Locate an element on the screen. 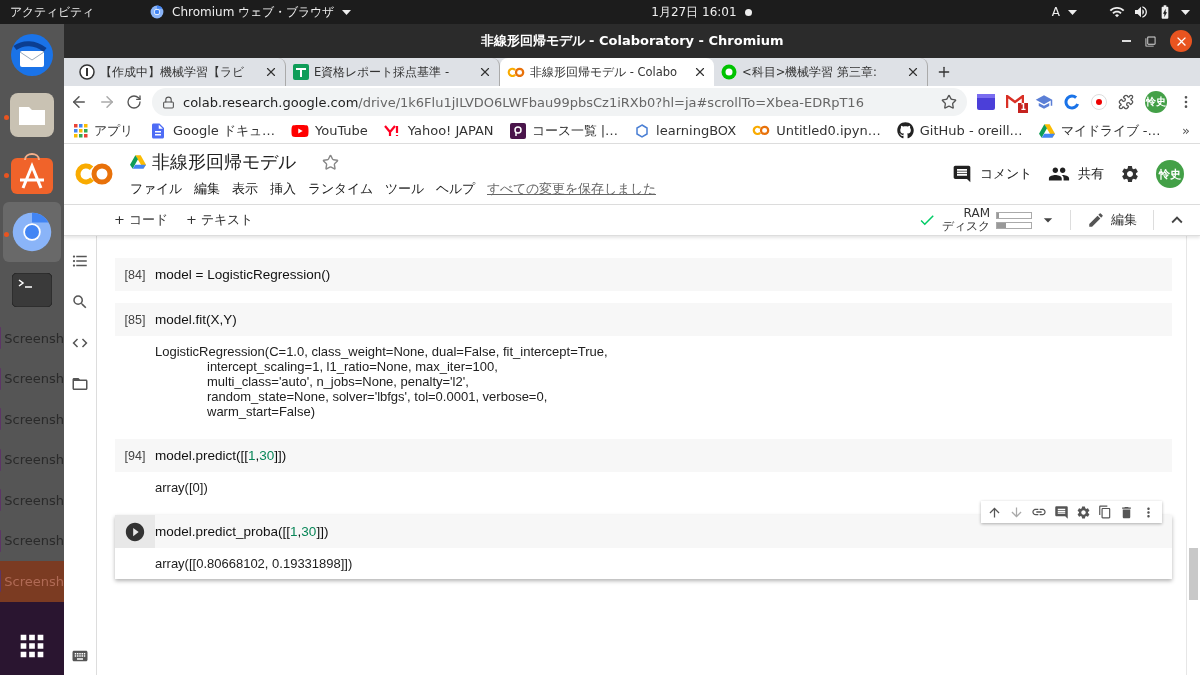  terminal-icon is located at coordinates (32, 290).